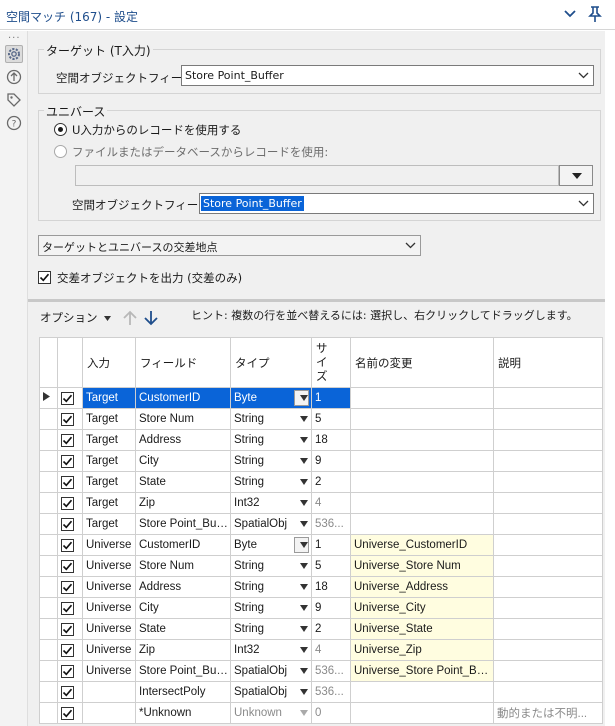  I want to click on radio-use-file, so click(60, 151).